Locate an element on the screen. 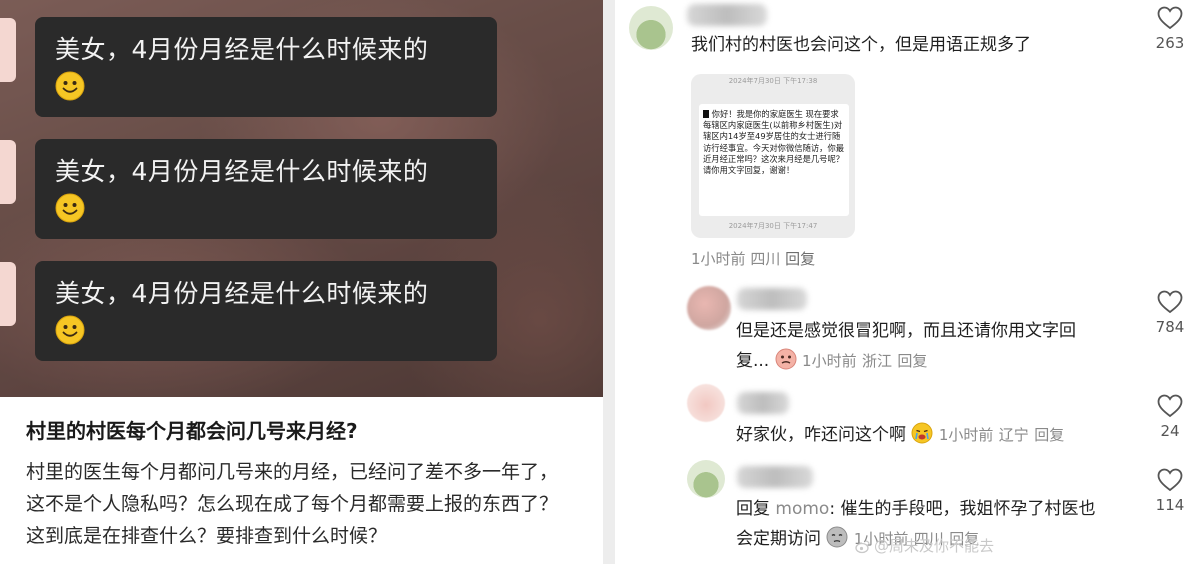  like-count: 114 is located at coordinates (1170, 505).